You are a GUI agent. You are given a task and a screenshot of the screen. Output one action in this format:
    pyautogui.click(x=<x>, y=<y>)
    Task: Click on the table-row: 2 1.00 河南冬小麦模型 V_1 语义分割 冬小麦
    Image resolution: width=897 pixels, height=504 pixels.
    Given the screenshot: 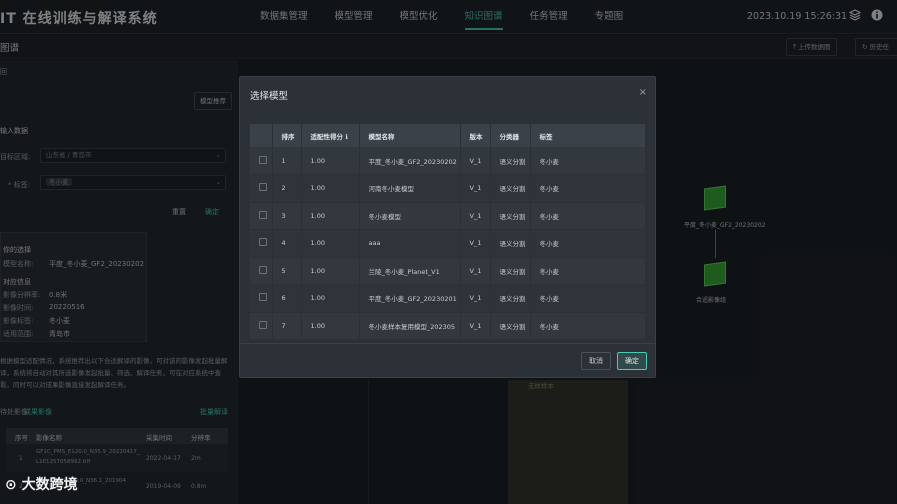 What is the action you would take?
    pyautogui.click(x=448, y=188)
    